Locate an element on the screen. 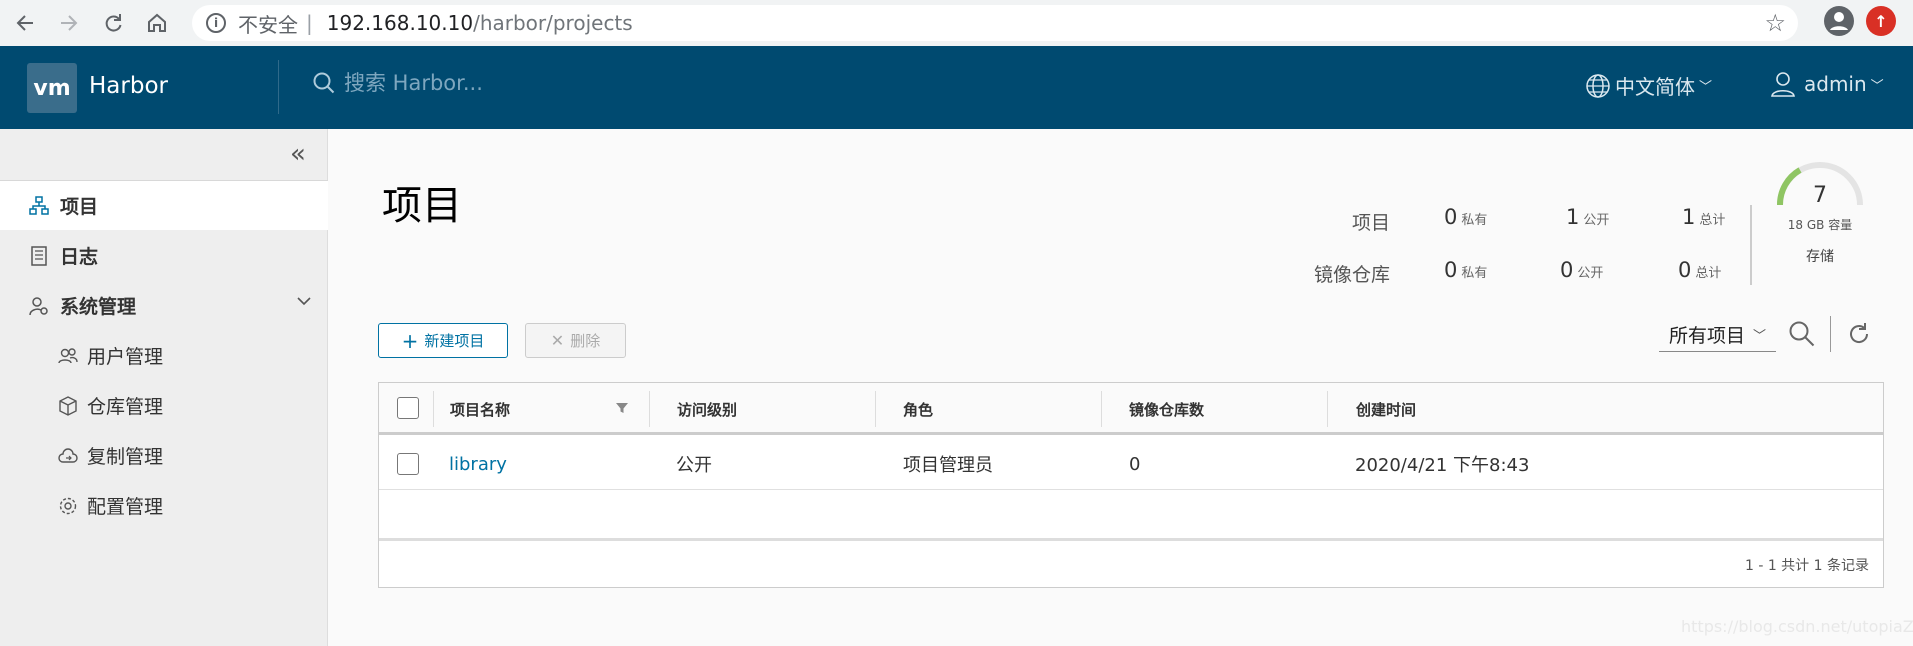 The height and width of the screenshot is (646, 1913). project-name-link: library is located at coordinates (478, 464).